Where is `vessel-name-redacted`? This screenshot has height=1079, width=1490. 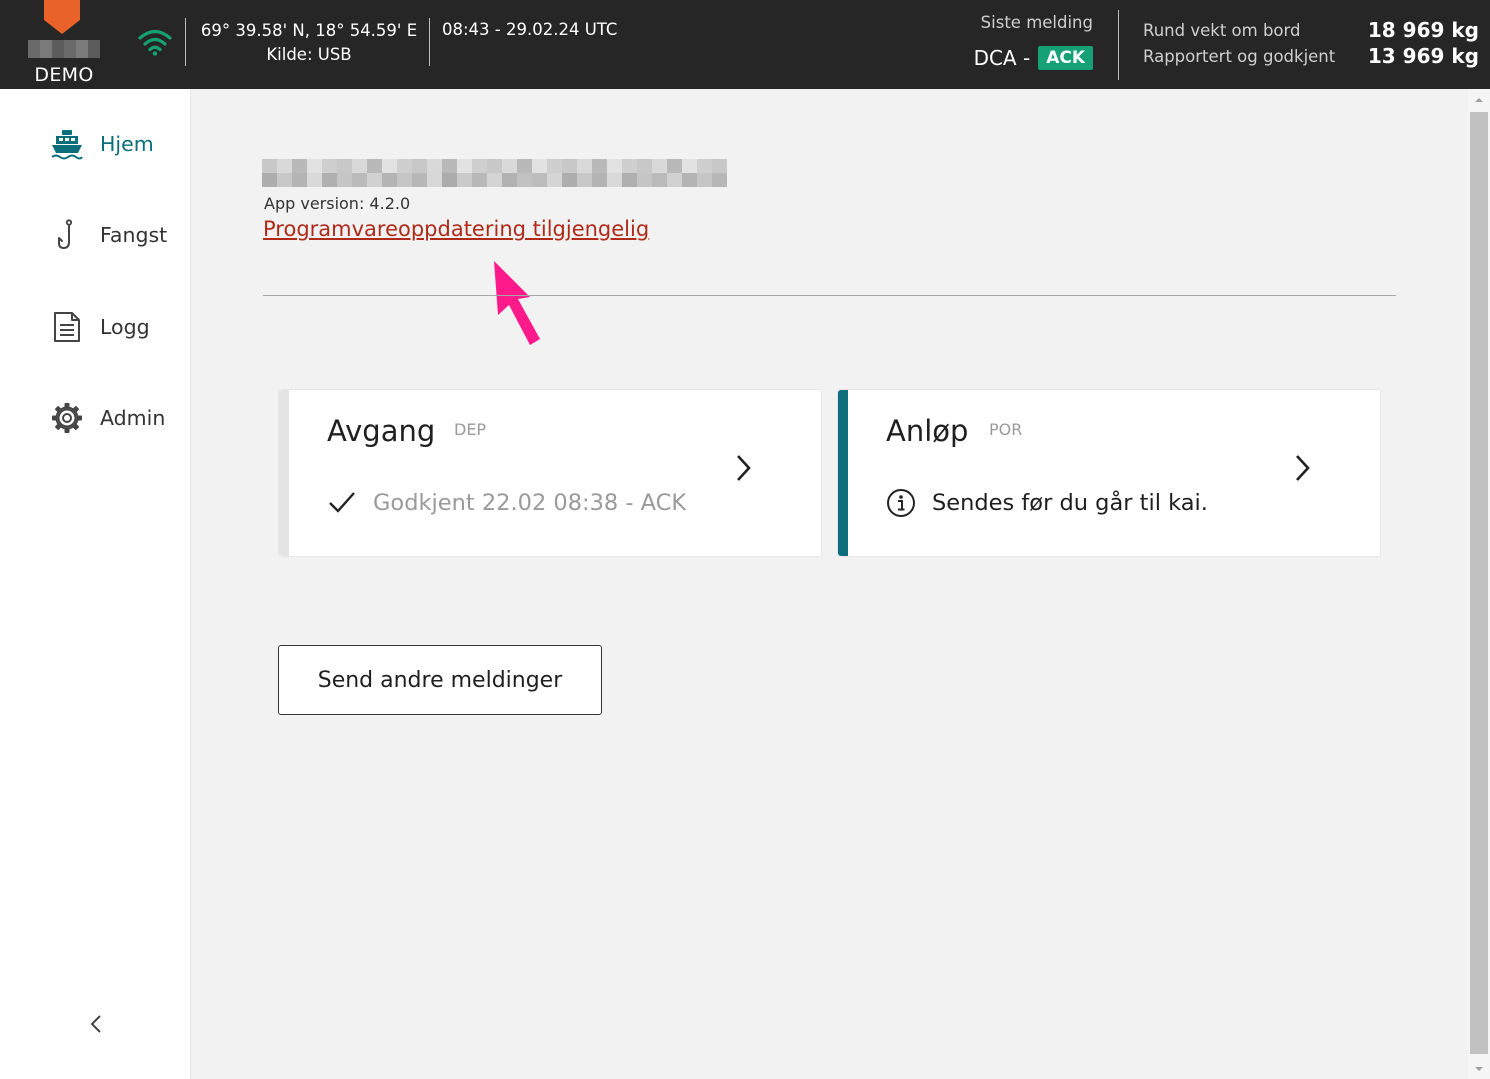
vessel-name-redacted is located at coordinates (64, 49).